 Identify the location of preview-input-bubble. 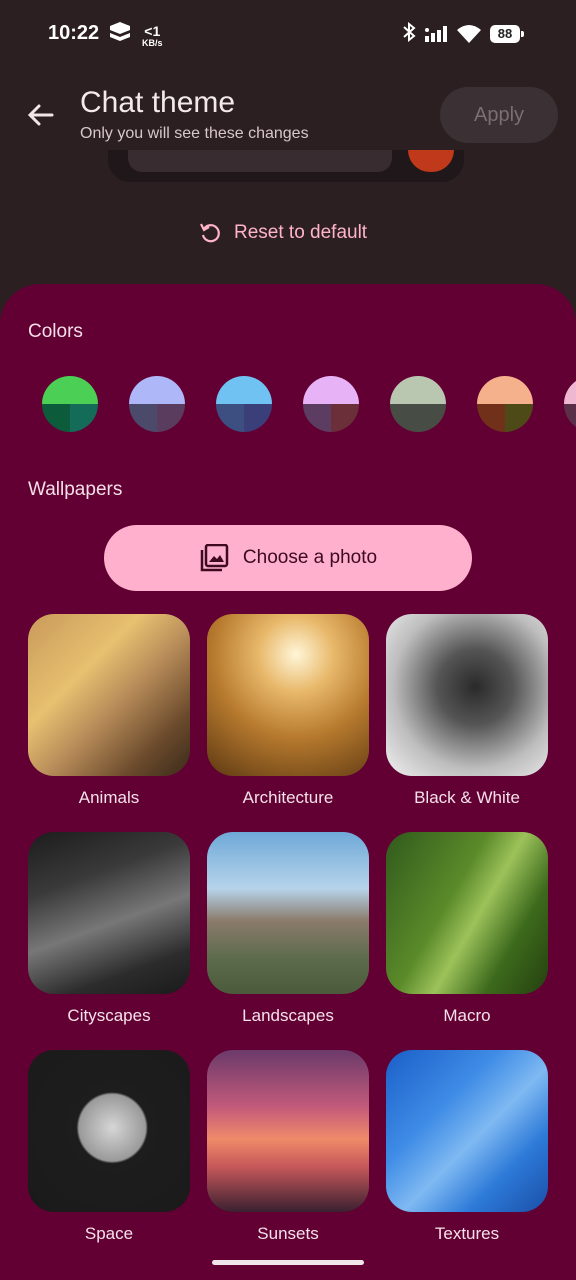
(260, 161).